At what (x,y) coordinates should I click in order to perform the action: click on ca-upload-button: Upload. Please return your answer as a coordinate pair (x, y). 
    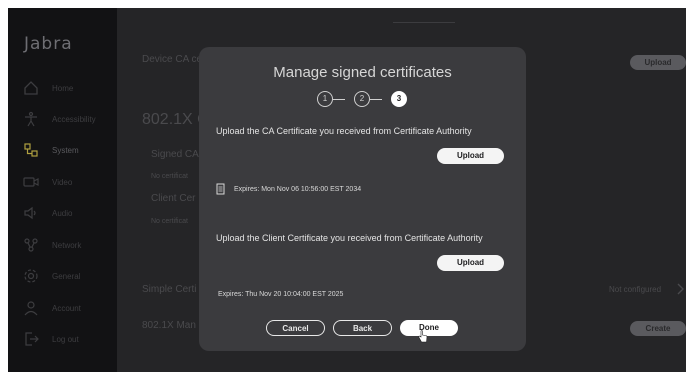
    Looking at the image, I should click on (470, 156).